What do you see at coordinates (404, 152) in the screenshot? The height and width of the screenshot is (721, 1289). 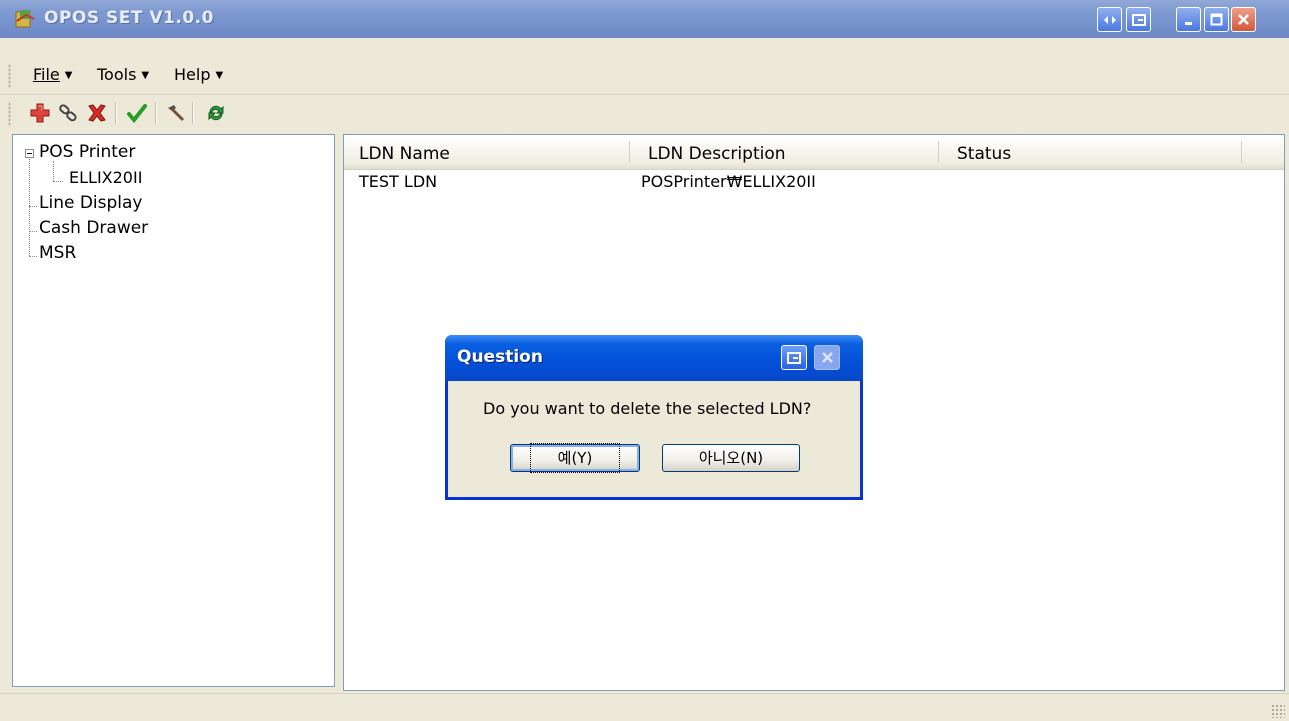 I see `column-header-ldn-name: LDN Name` at bounding box center [404, 152].